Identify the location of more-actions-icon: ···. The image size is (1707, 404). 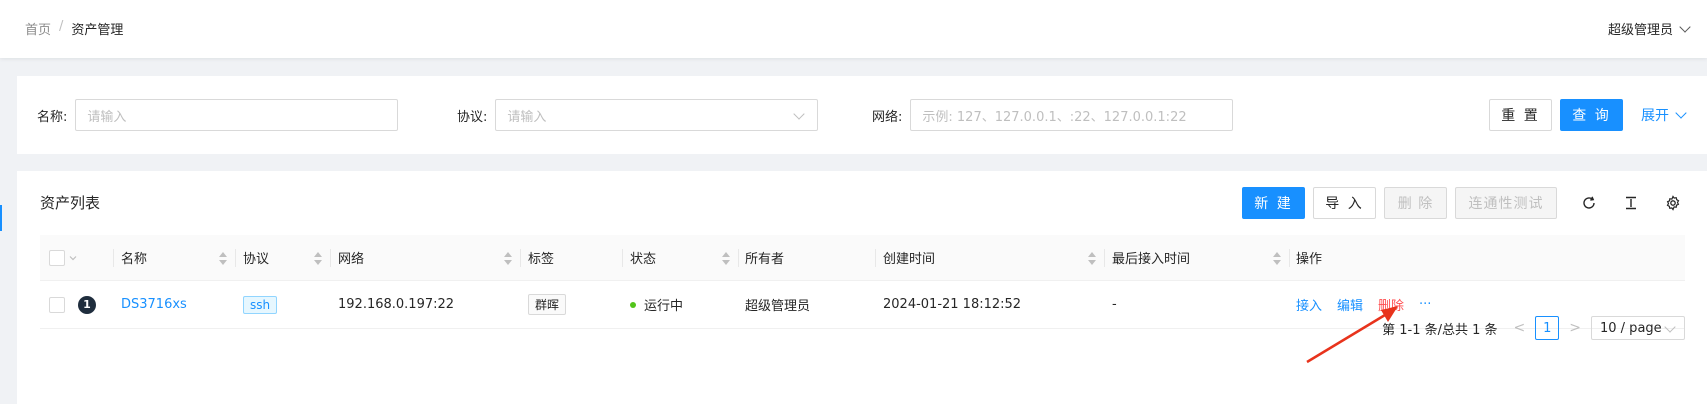
(1425, 304).